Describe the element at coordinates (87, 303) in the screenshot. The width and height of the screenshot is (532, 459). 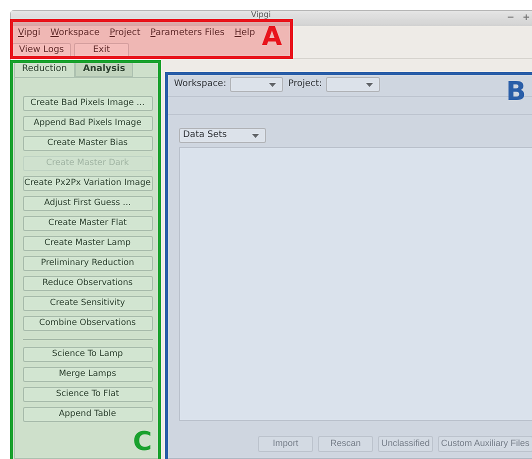
I see `action-button: Create Sensitivity` at that location.